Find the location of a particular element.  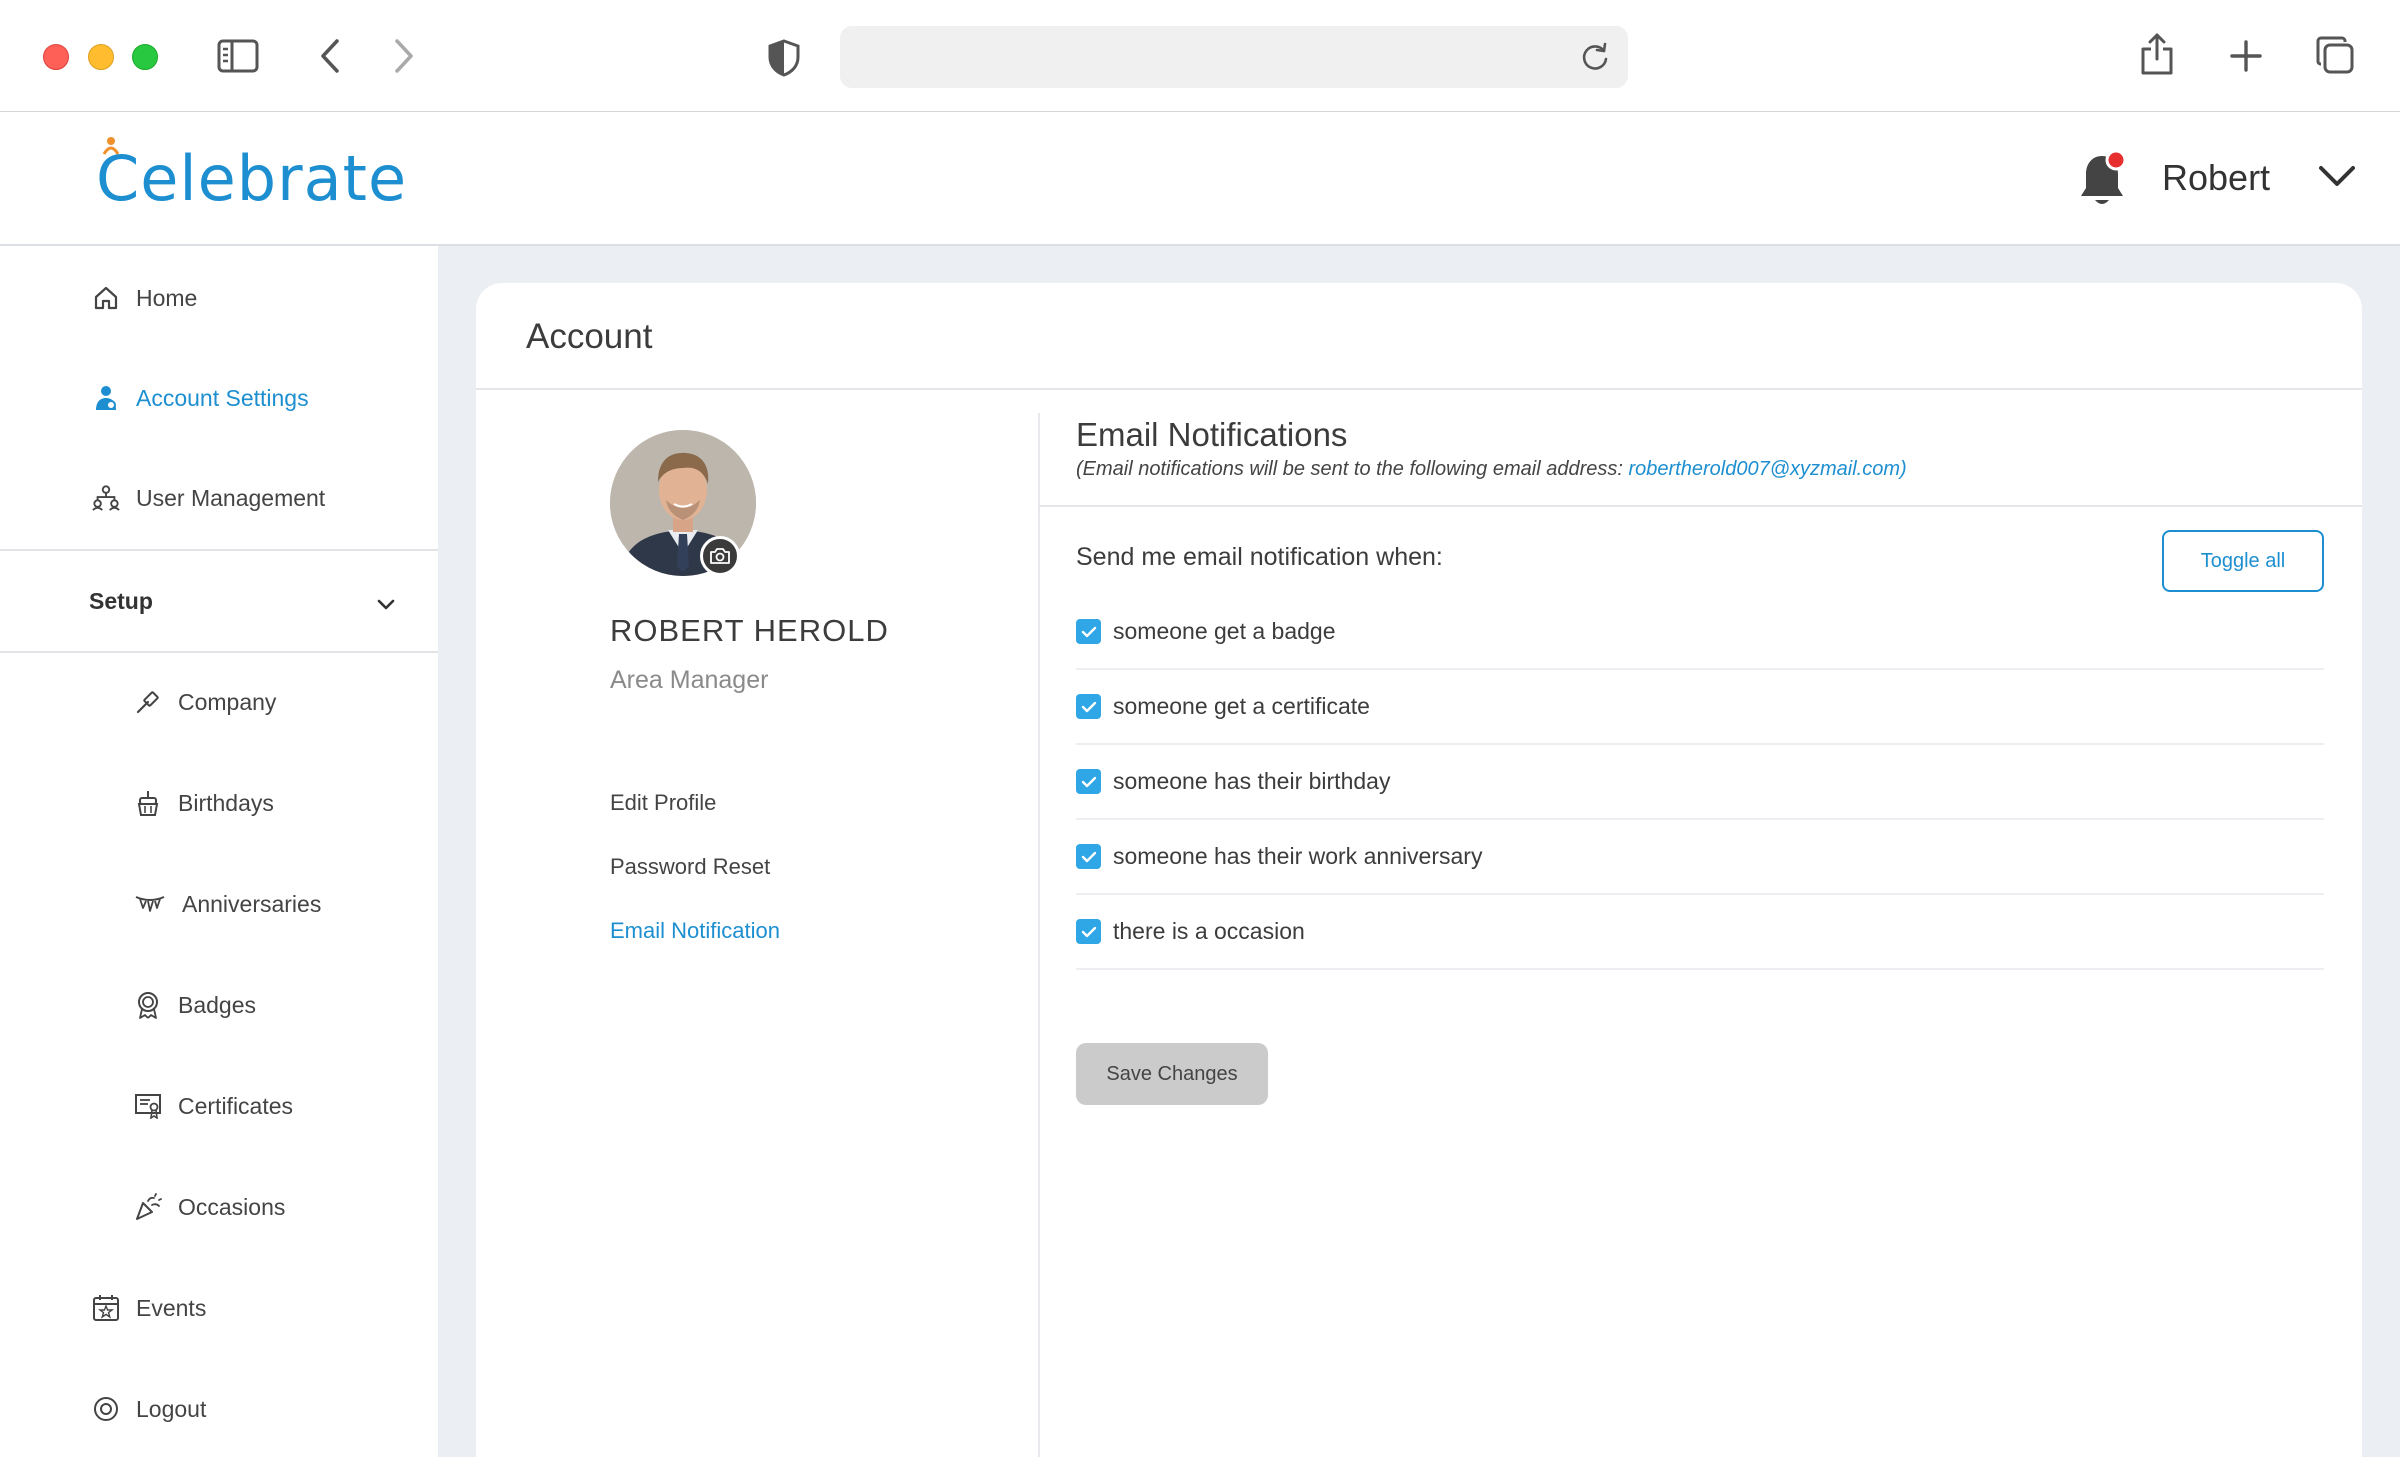

profile-name: ROBERT HEROLD is located at coordinates (749, 630).